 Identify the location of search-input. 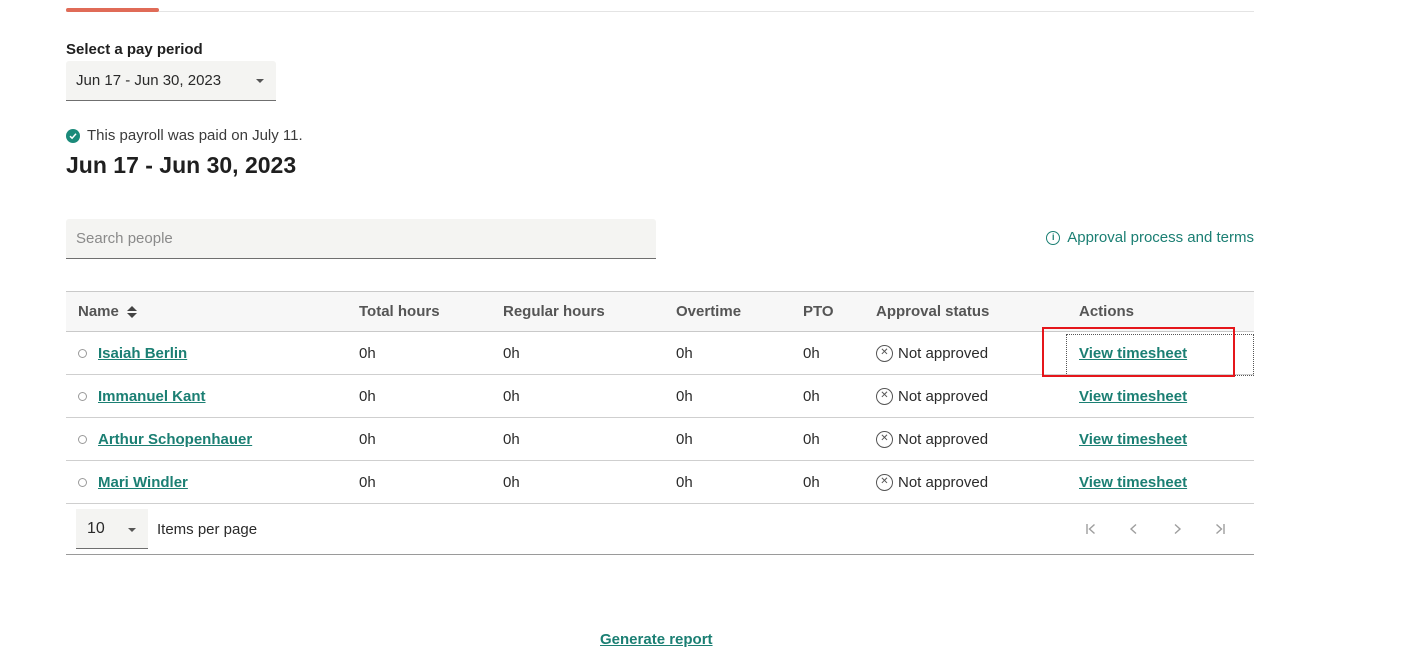
(361, 239).